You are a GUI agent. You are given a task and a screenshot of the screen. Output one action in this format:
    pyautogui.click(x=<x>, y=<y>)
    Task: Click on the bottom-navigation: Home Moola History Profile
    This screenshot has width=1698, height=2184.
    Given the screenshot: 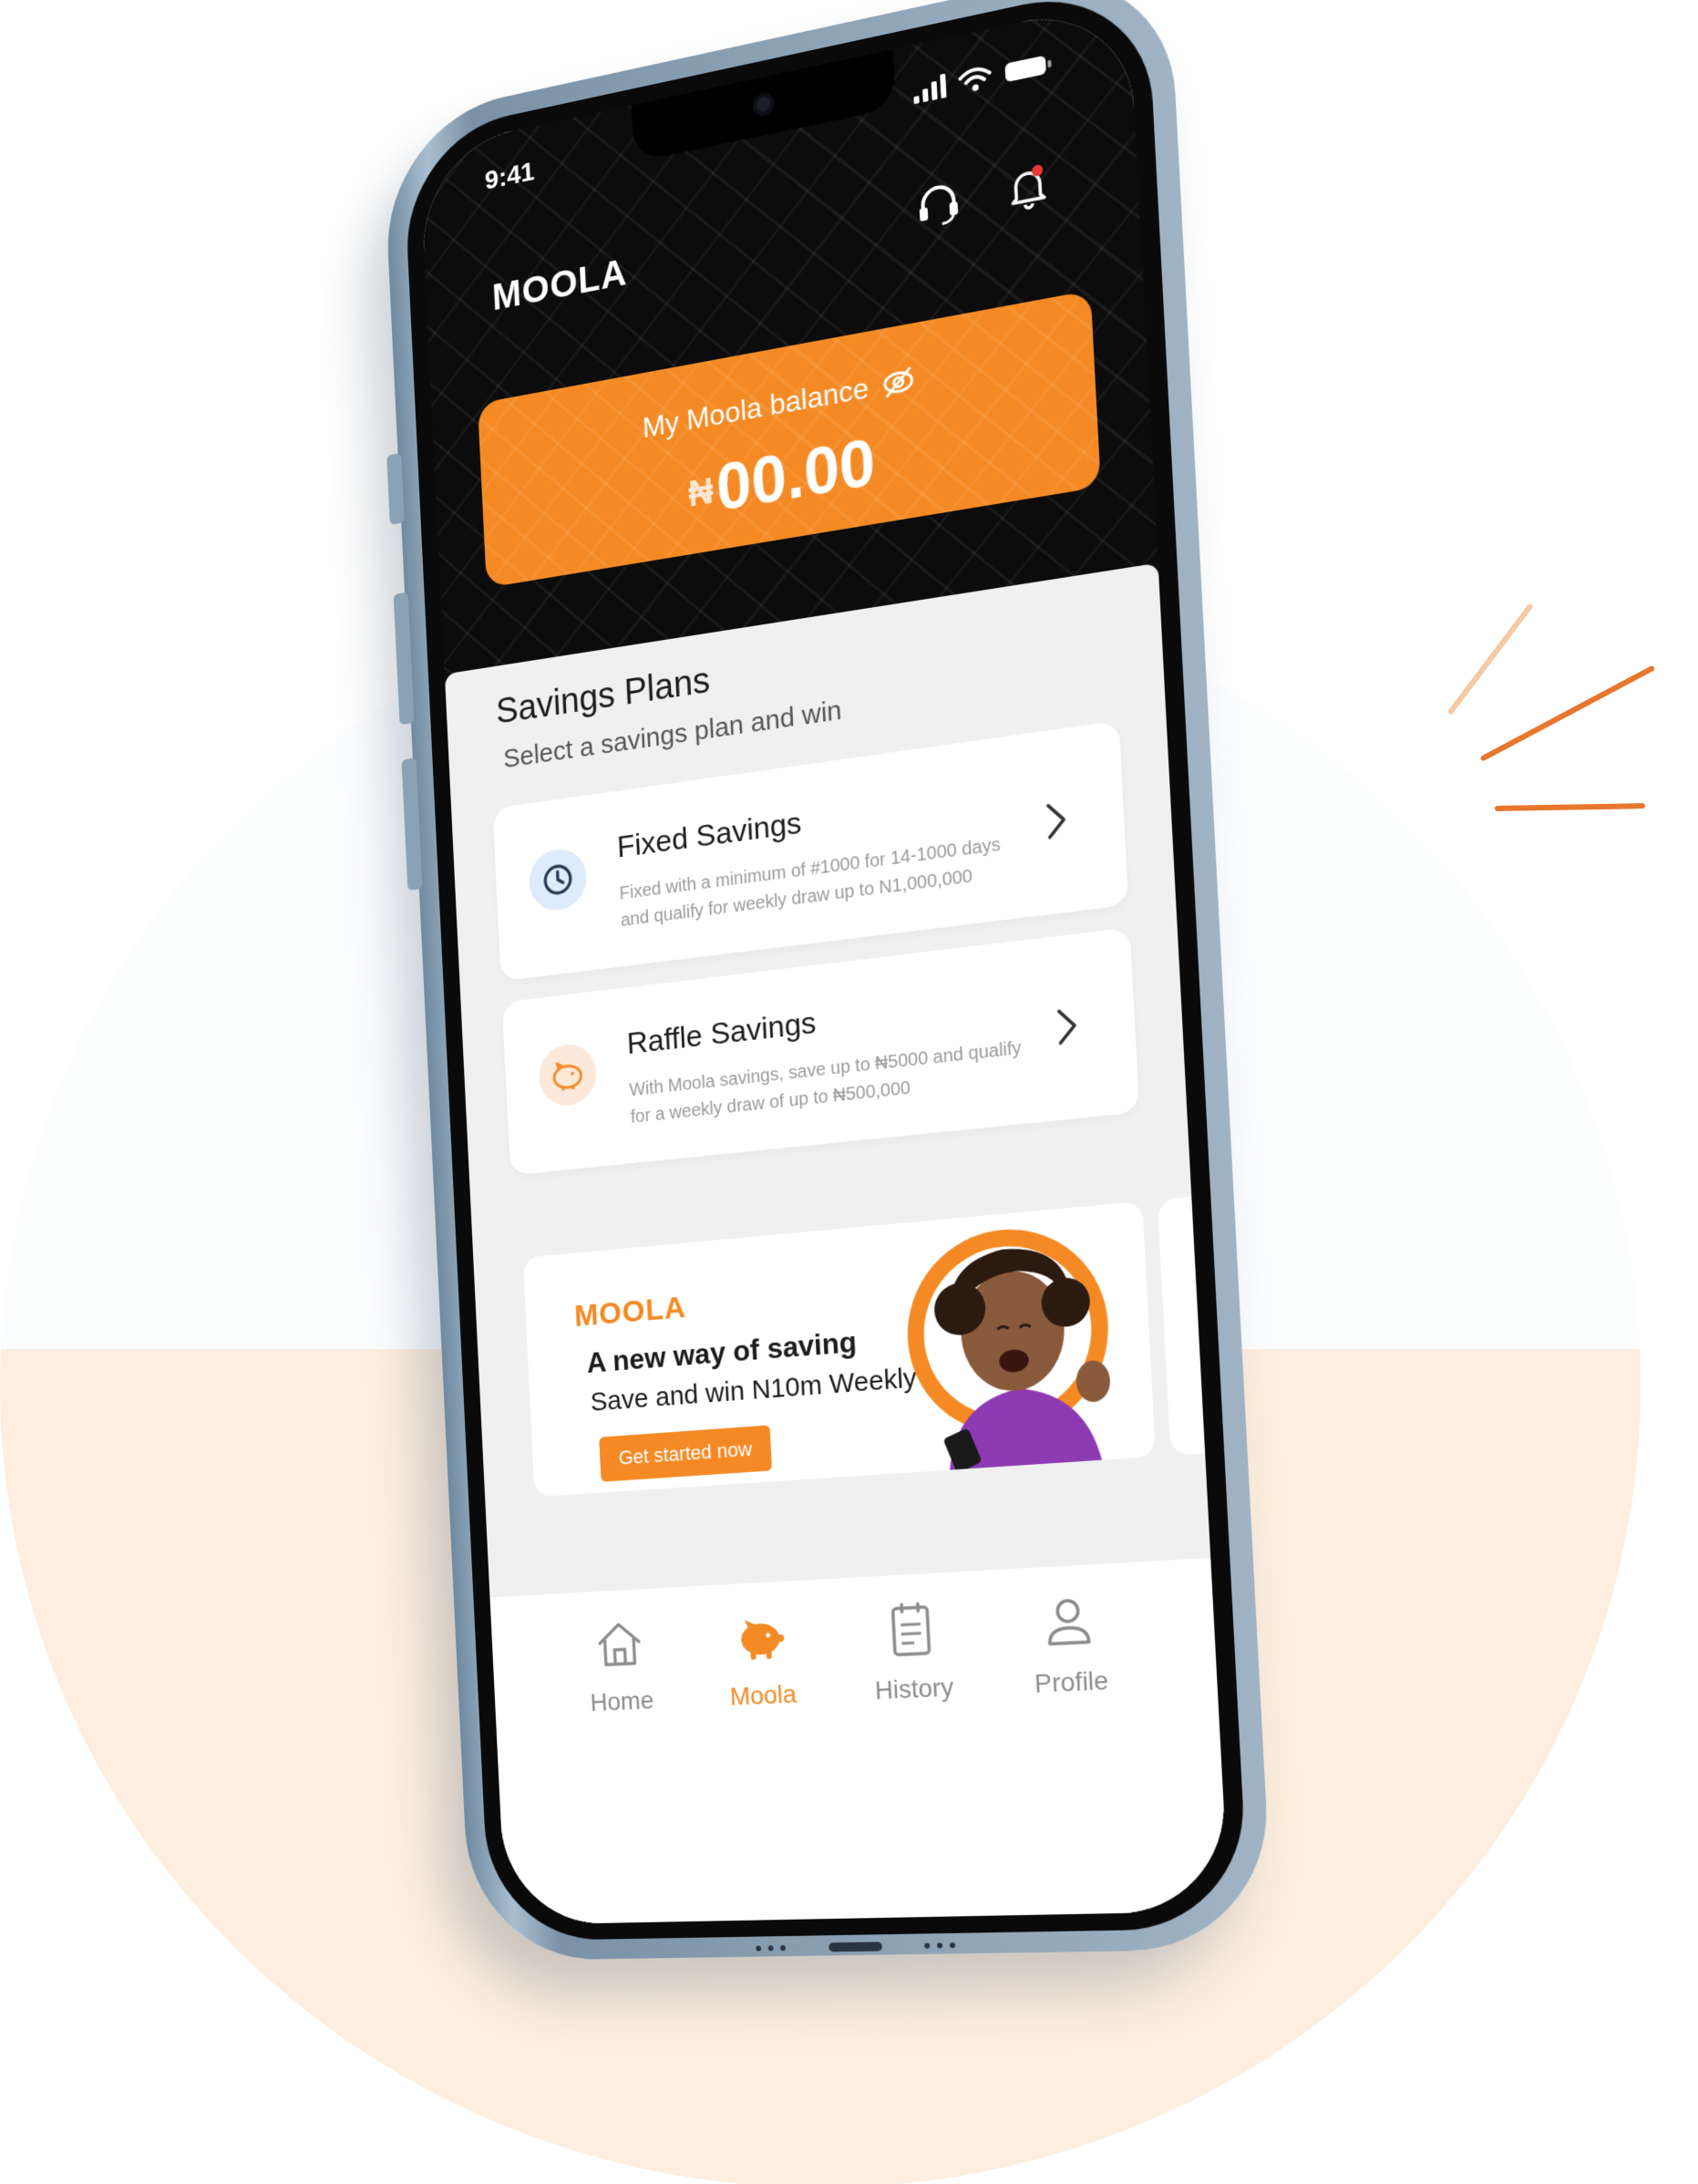 What is the action you would take?
    pyautogui.click(x=860, y=1742)
    